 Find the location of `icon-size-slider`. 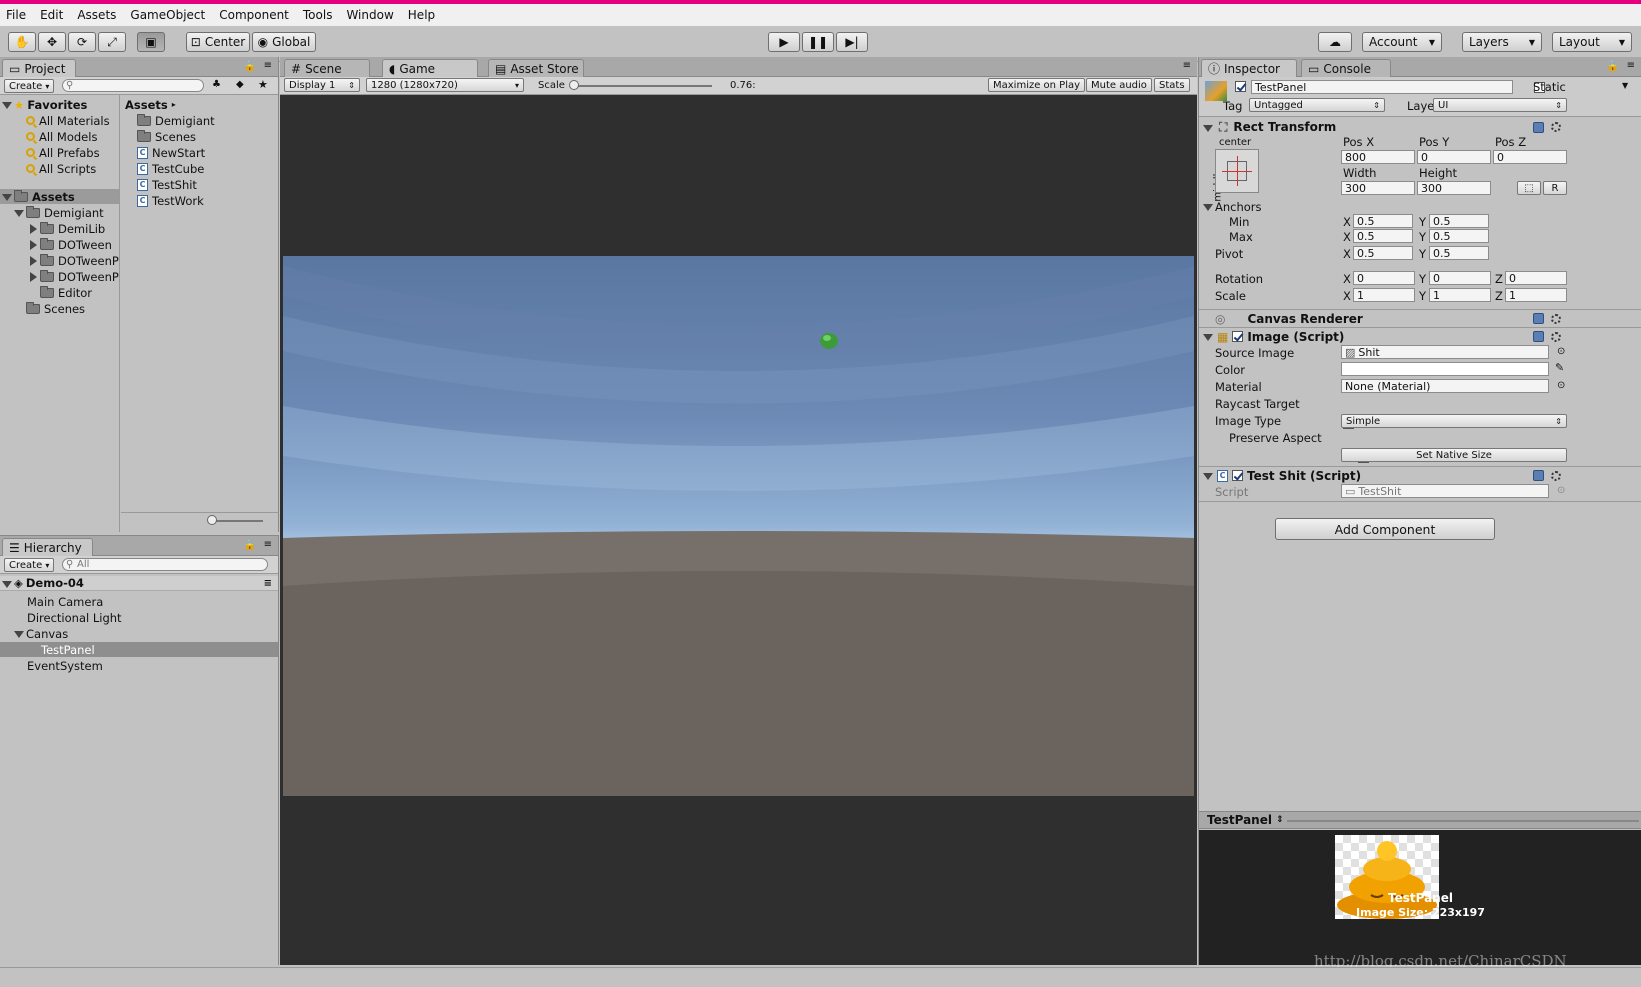

icon-size-slider is located at coordinates (236, 521).